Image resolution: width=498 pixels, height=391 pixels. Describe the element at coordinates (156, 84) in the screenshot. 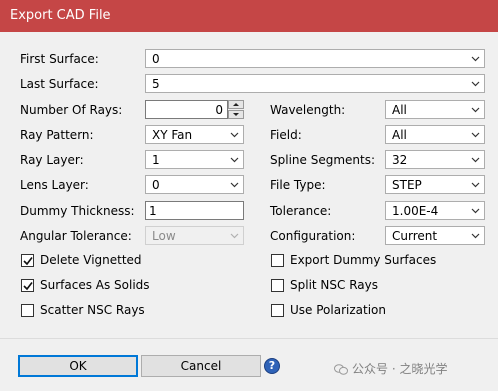

I see `last-surface-value: 5` at that location.